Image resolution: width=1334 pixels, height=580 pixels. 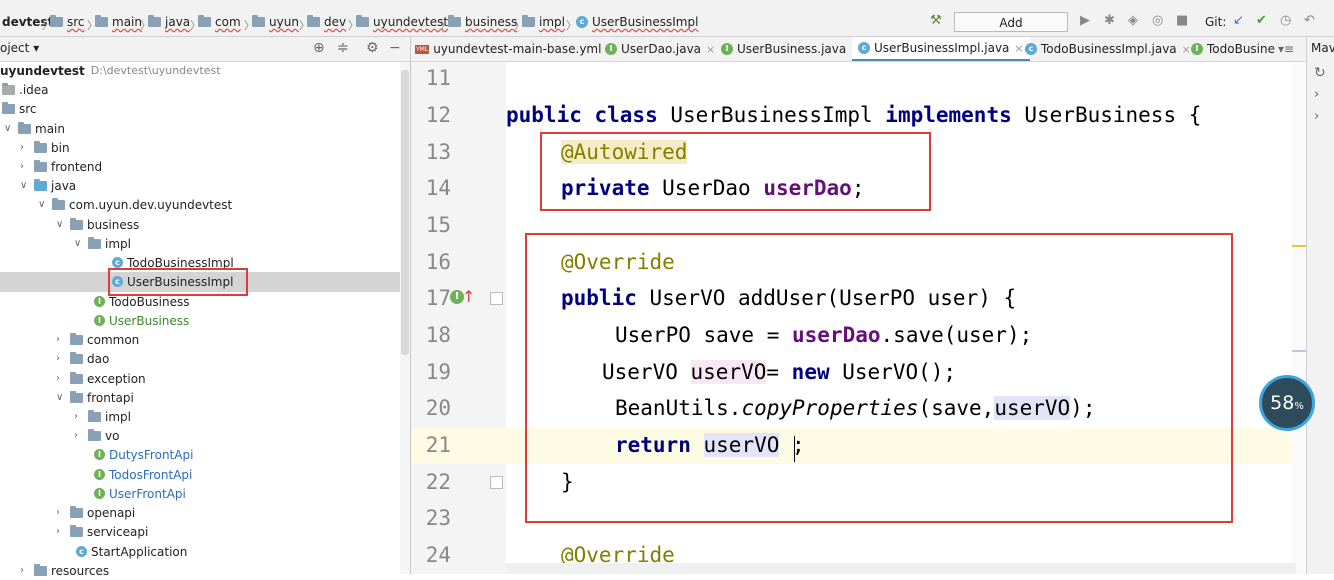 I want to click on breadcrumb-file: c UserBusinessImpl, so click(x=637, y=22).